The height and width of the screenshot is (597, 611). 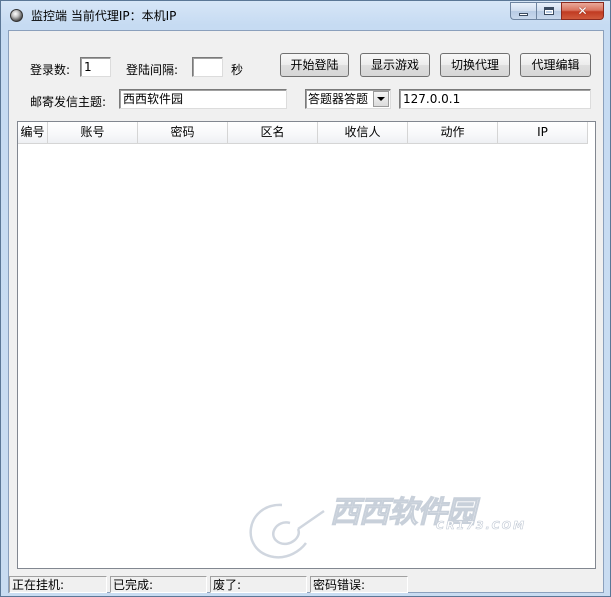 I want to click on column-header-id: 编号, so click(x=33, y=133).